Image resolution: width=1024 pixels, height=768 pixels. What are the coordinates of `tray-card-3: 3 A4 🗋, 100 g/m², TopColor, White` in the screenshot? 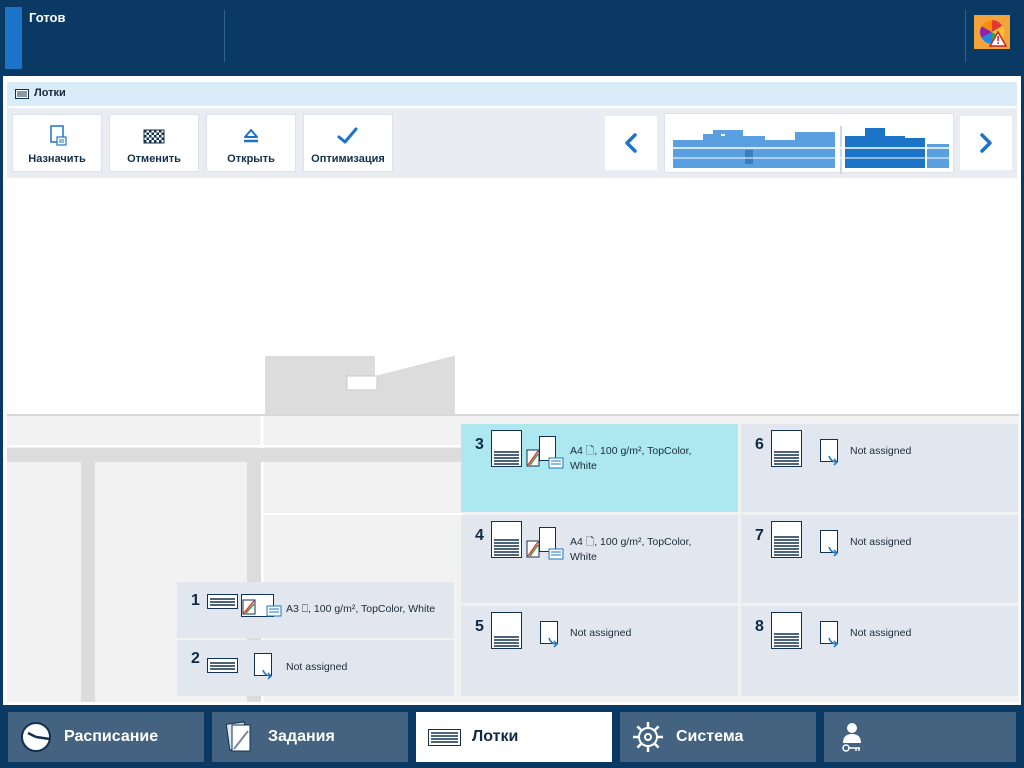 It's located at (599, 468).